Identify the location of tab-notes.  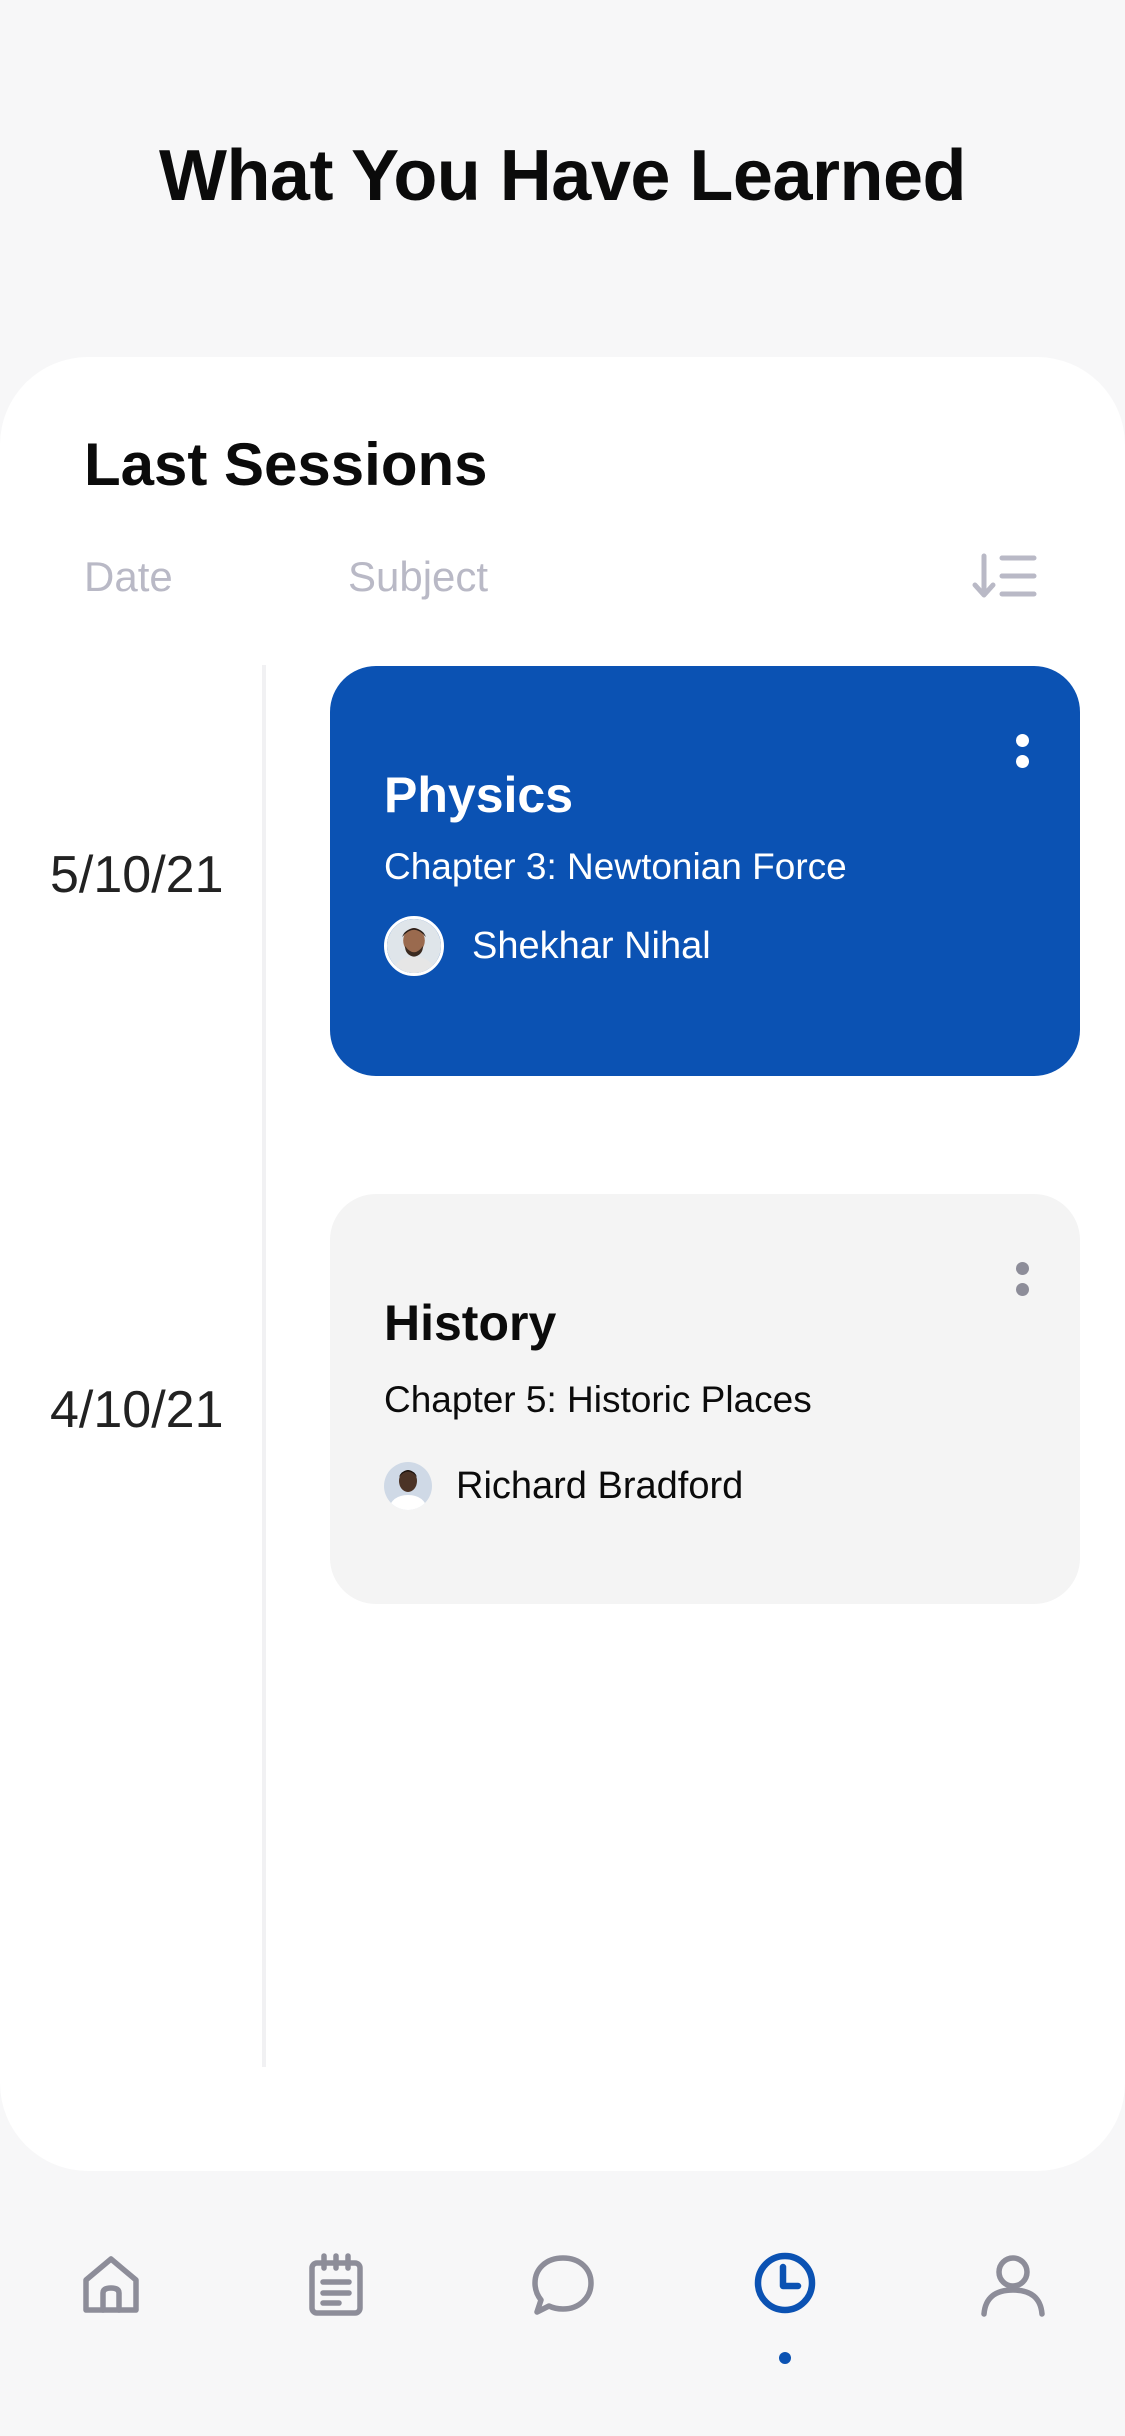
(336, 2285).